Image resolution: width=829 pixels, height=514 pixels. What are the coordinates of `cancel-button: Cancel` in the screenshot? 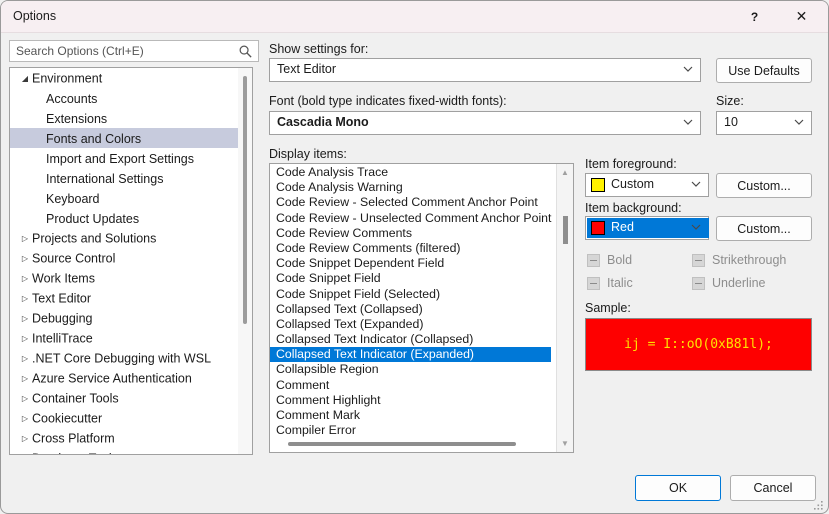 It's located at (773, 488).